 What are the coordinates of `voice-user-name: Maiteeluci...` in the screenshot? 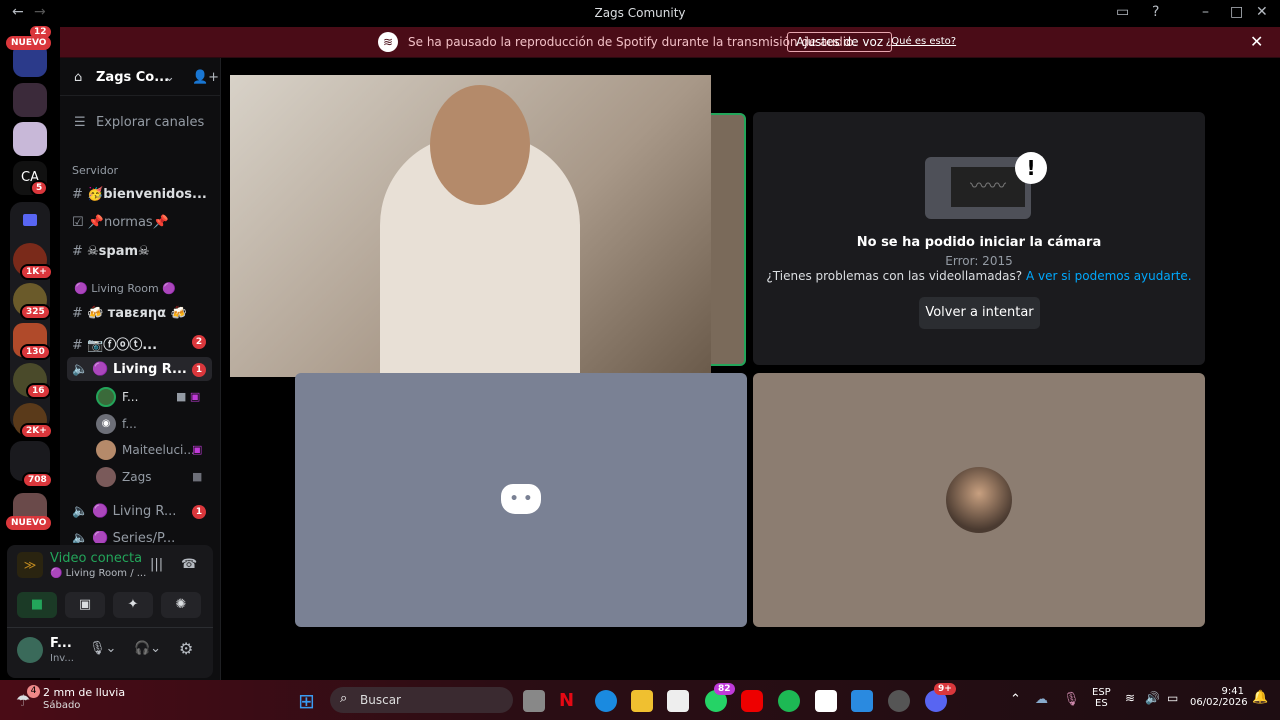 It's located at (158, 450).